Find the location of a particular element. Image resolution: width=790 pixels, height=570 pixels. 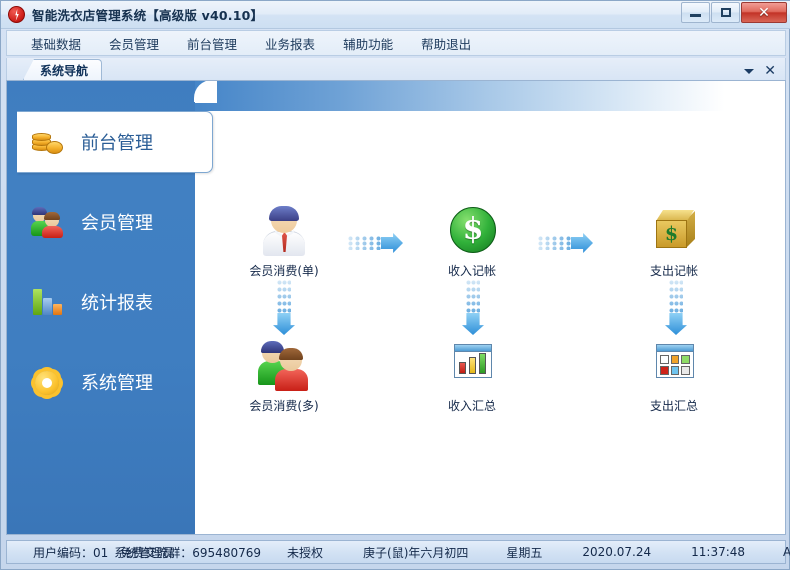

workflow-node-expense-record: $ 支出记帐 is located at coordinates (674, 242).